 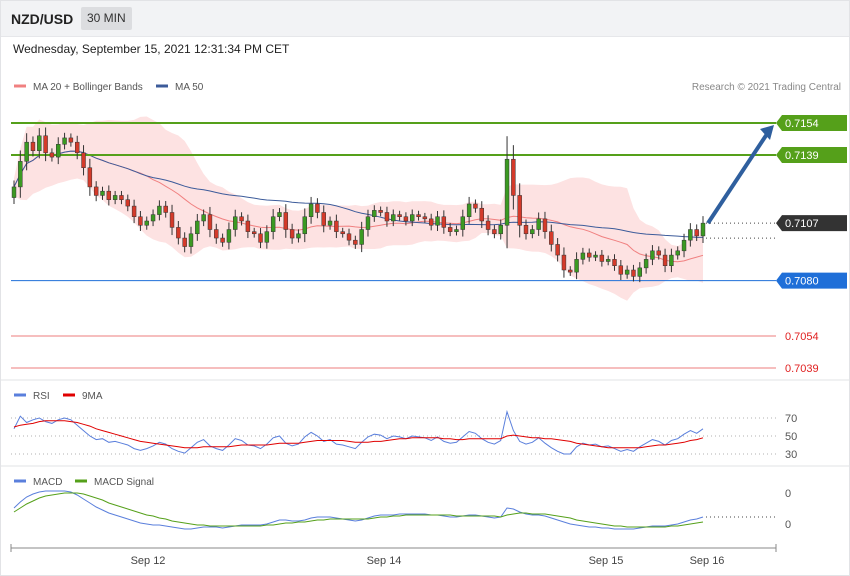 I want to click on resistance-2-label: 0.7139, so click(x=802, y=156).